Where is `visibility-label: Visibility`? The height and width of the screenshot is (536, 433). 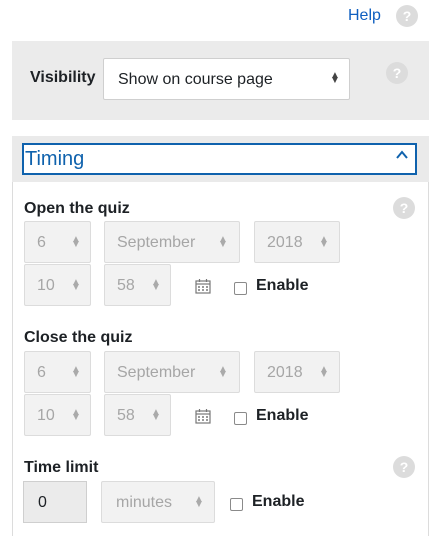 visibility-label: Visibility is located at coordinates (63, 77).